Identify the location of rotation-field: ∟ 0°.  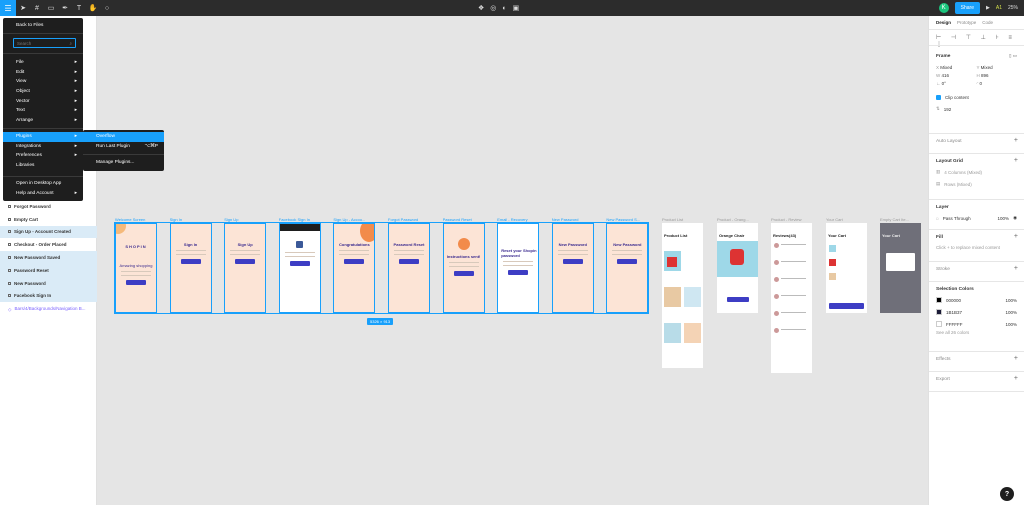
(956, 84).